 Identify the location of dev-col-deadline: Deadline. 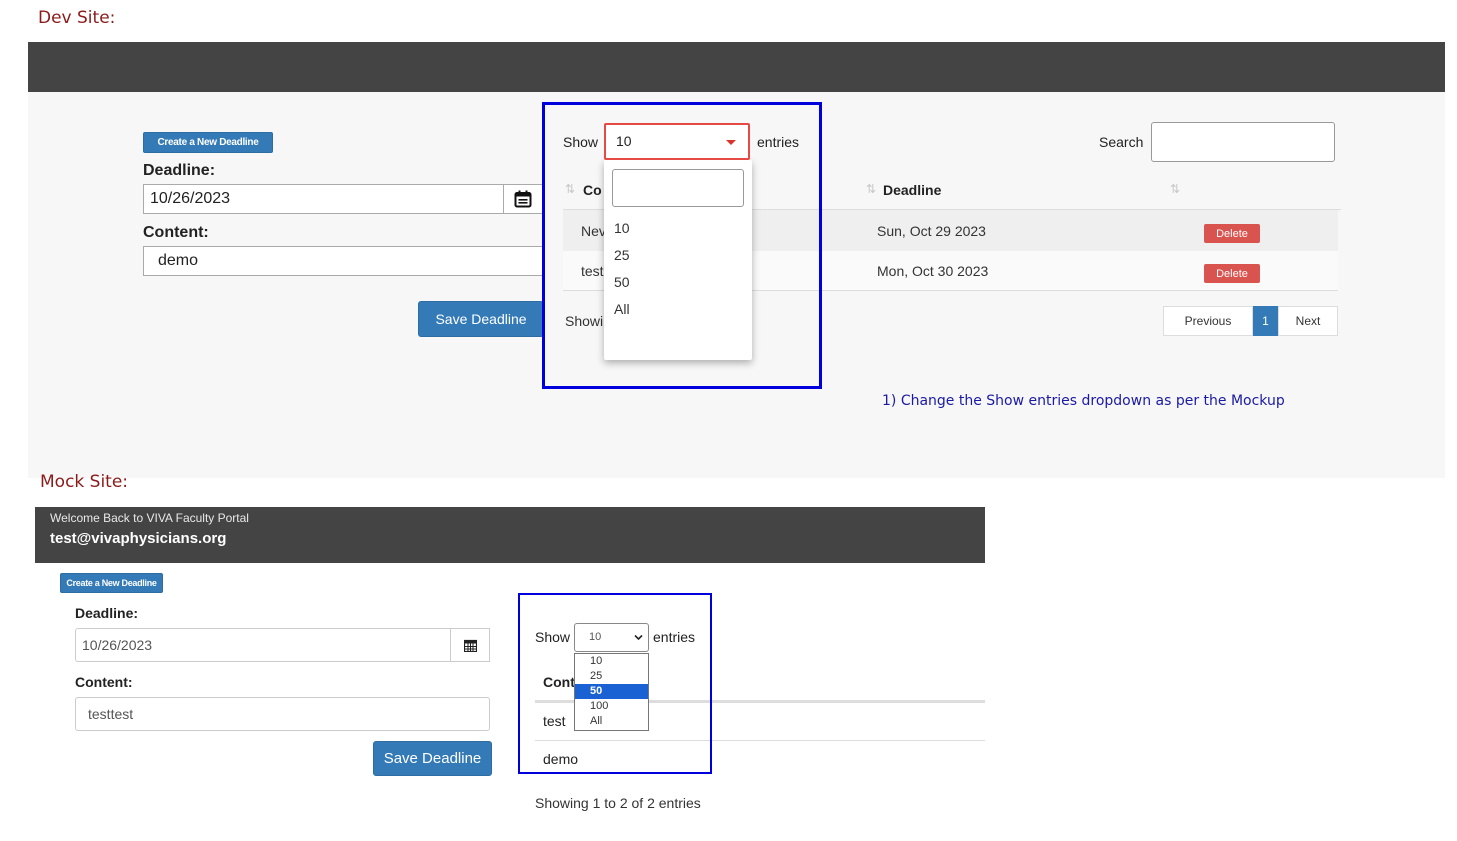
(912, 190).